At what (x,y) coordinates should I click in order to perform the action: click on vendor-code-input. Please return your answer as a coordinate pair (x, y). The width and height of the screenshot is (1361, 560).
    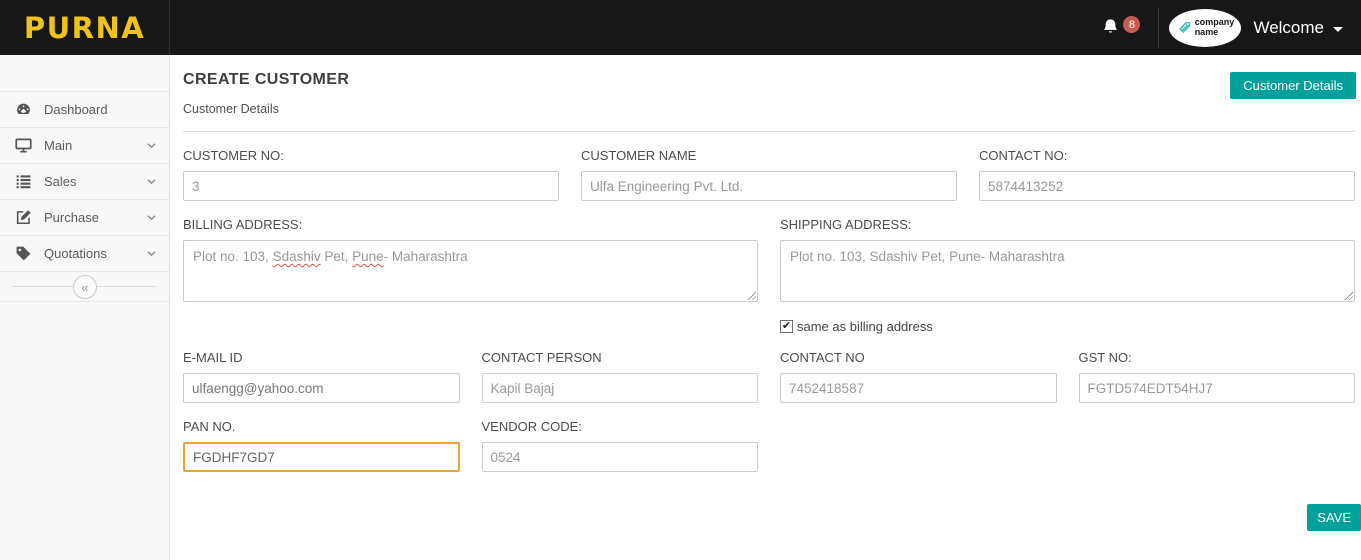
    Looking at the image, I should click on (619, 457).